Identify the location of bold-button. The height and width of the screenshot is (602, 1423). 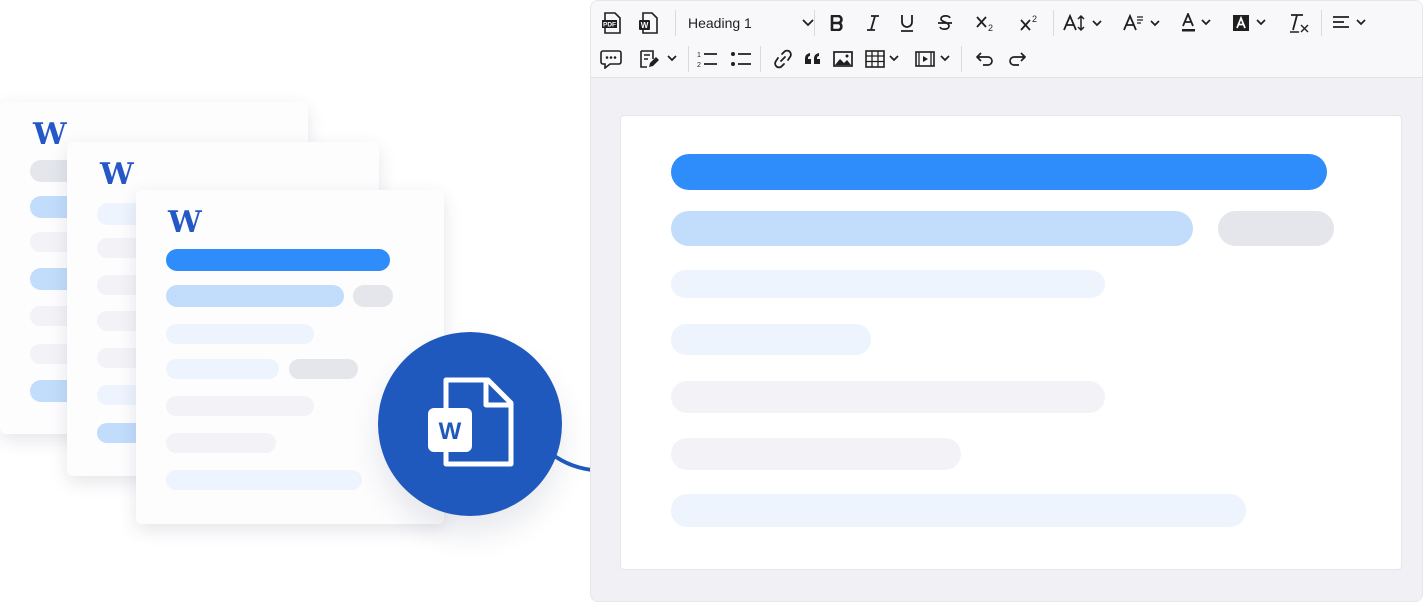
(837, 23).